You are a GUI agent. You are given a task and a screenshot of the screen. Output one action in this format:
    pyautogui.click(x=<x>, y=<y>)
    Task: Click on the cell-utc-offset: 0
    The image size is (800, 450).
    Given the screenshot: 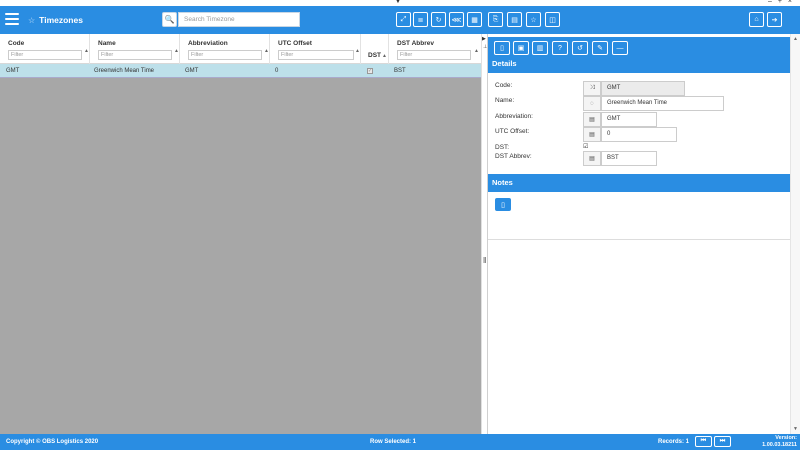 What is the action you would take?
    pyautogui.click(x=277, y=71)
    